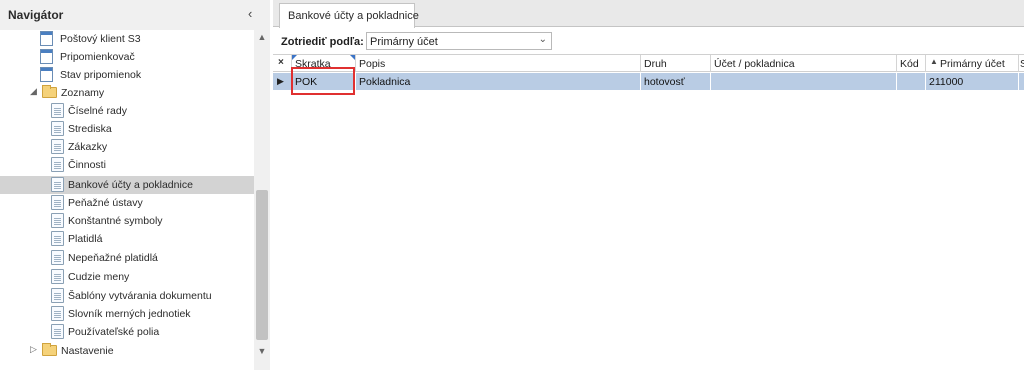 The height and width of the screenshot is (370, 1024). Describe the element at coordinates (114, 332) in the screenshot. I see `tree-item-label: Používateľské polia` at that location.